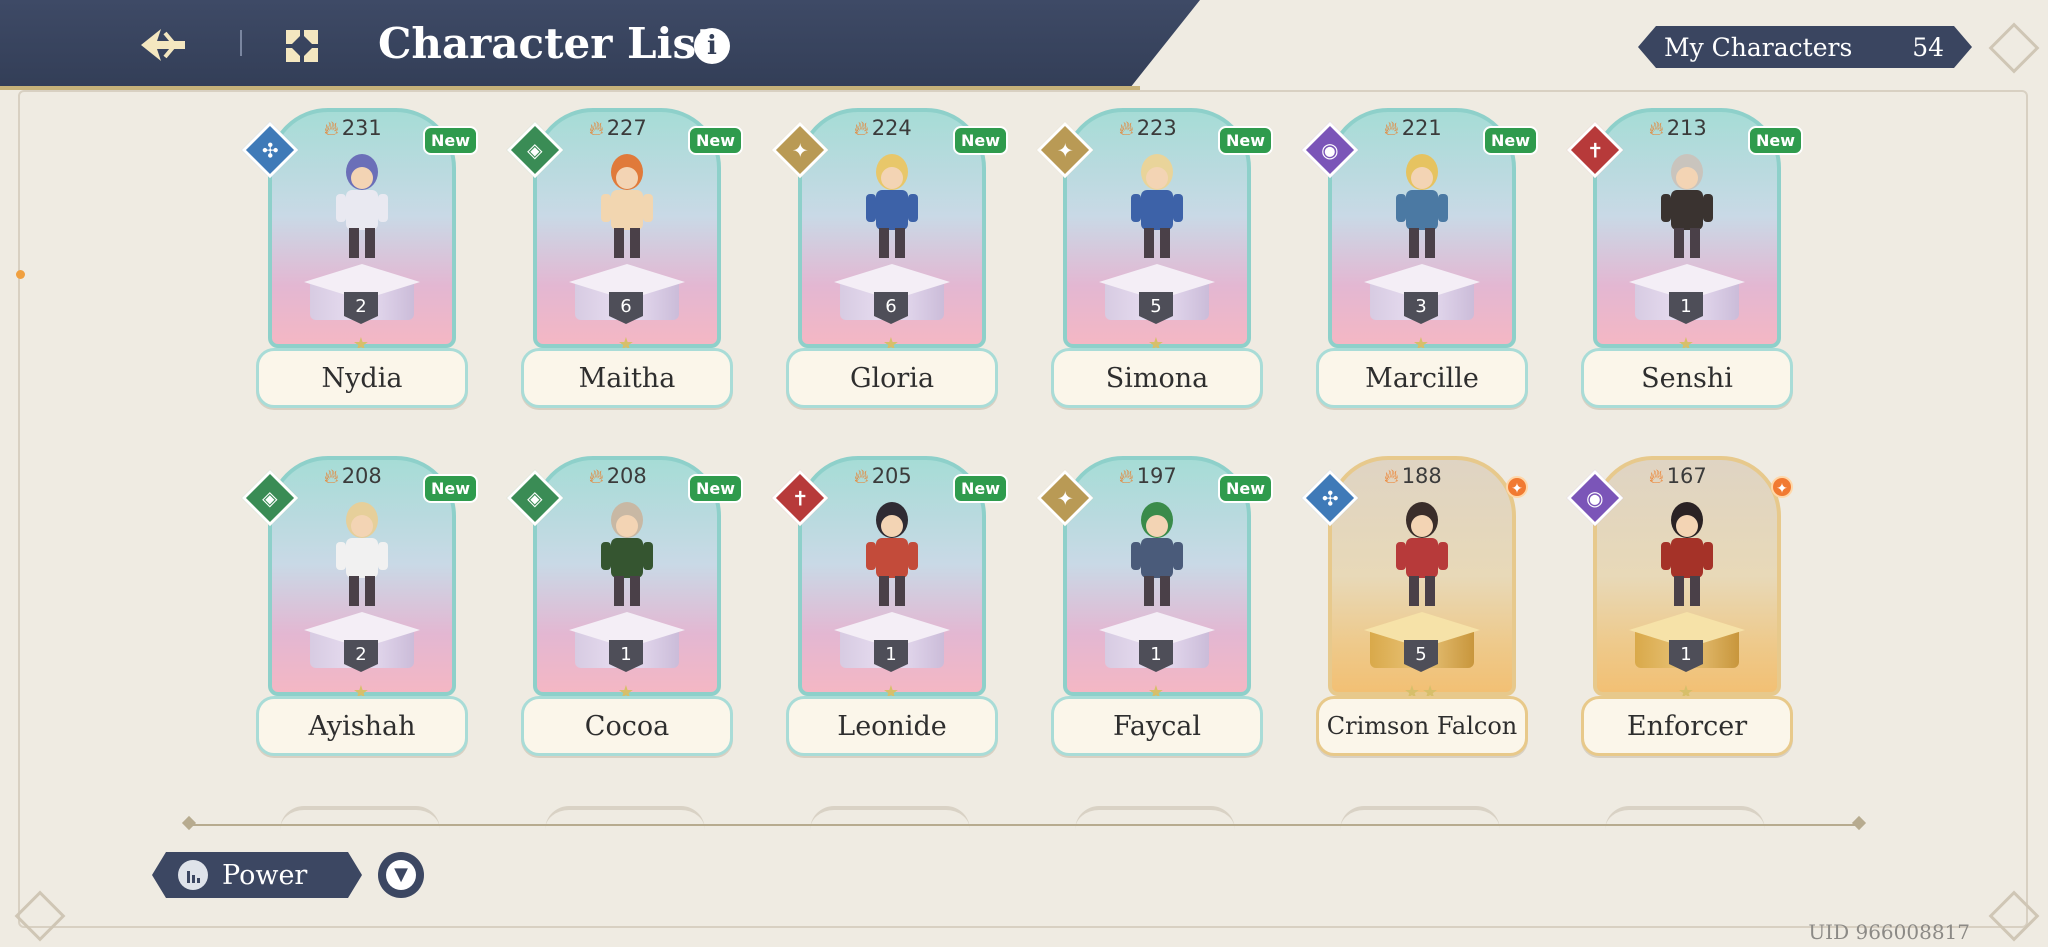 This screenshot has width=2048, height=947. What do you see at coordinates (241, 43) in the screenshot?
I see `header-separator` at bounding box center [241, 43].